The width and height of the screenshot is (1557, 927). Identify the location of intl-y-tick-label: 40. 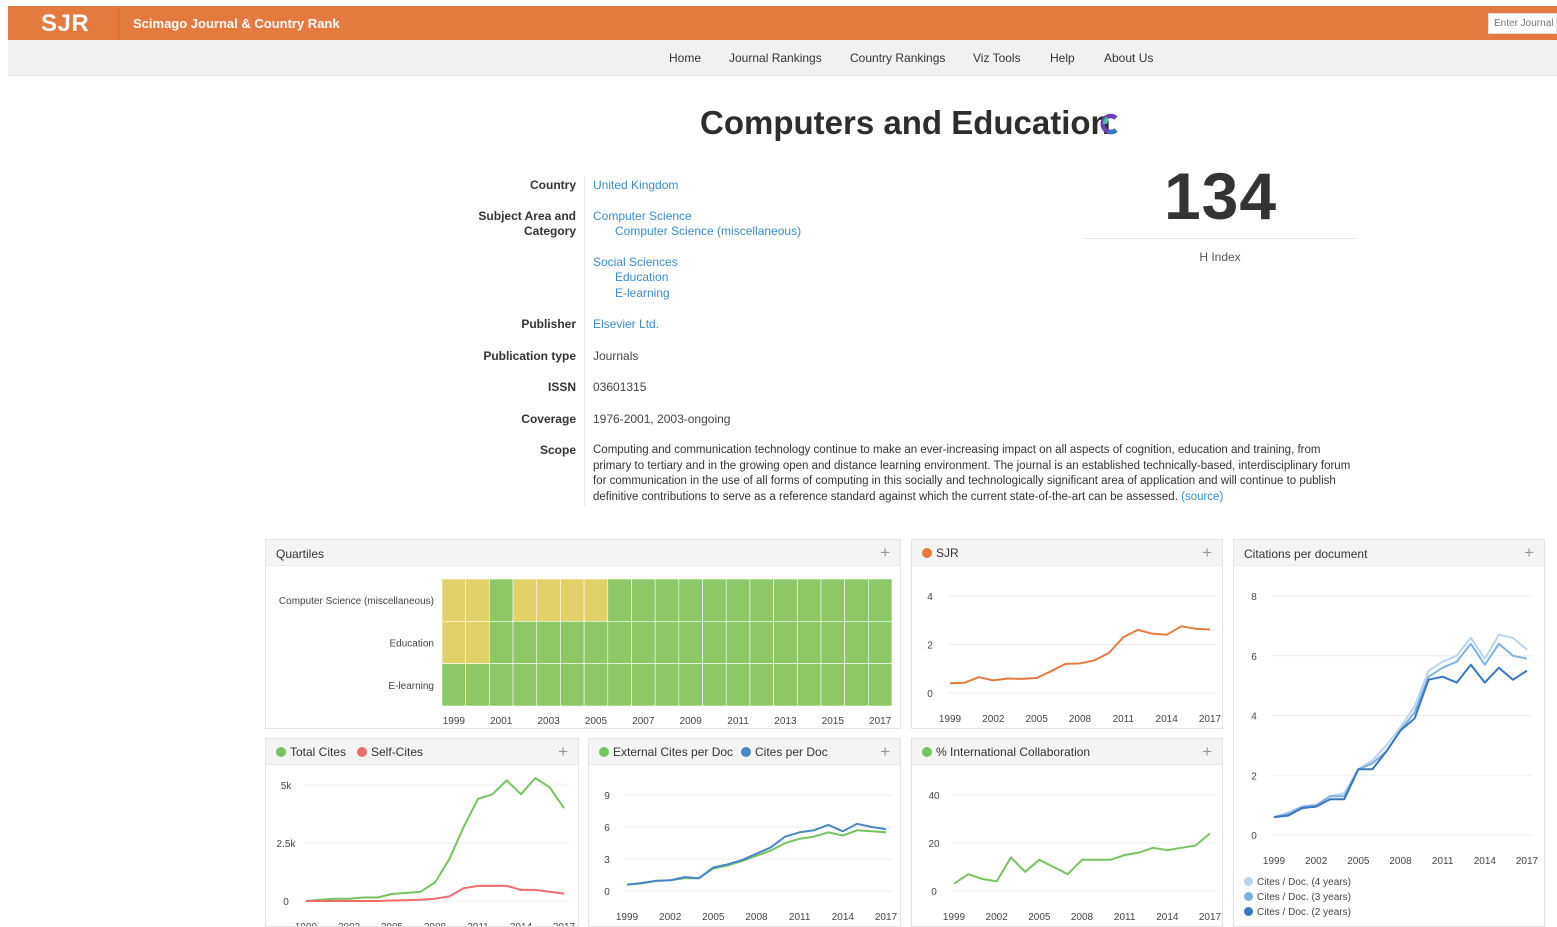
(934, 796).